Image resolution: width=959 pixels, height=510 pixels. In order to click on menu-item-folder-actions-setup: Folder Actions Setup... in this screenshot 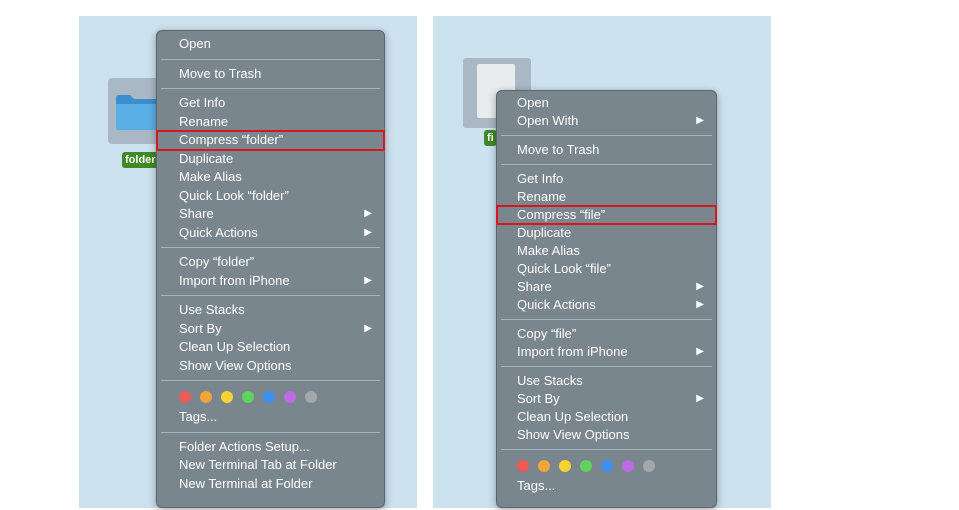, I will do `click(270, 447)`.